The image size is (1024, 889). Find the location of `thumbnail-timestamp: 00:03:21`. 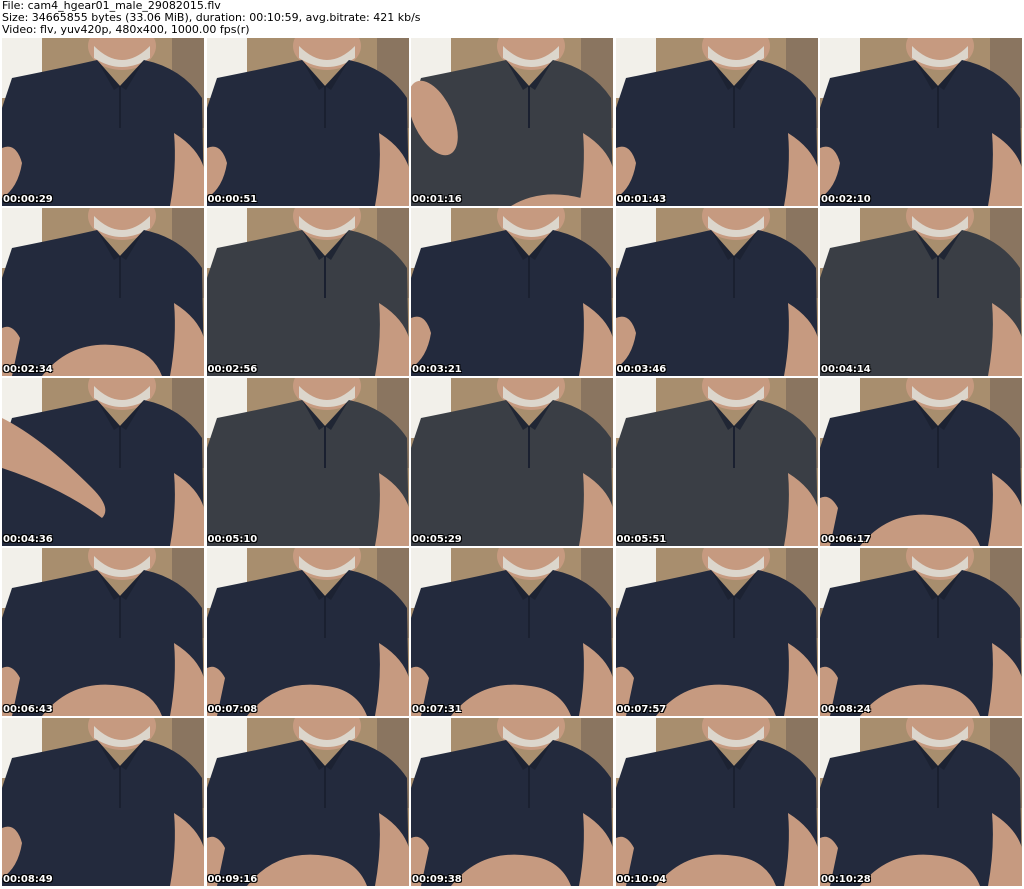

thumbnail-timestamp: 00:03:21 is located at coordinates (437, 369).